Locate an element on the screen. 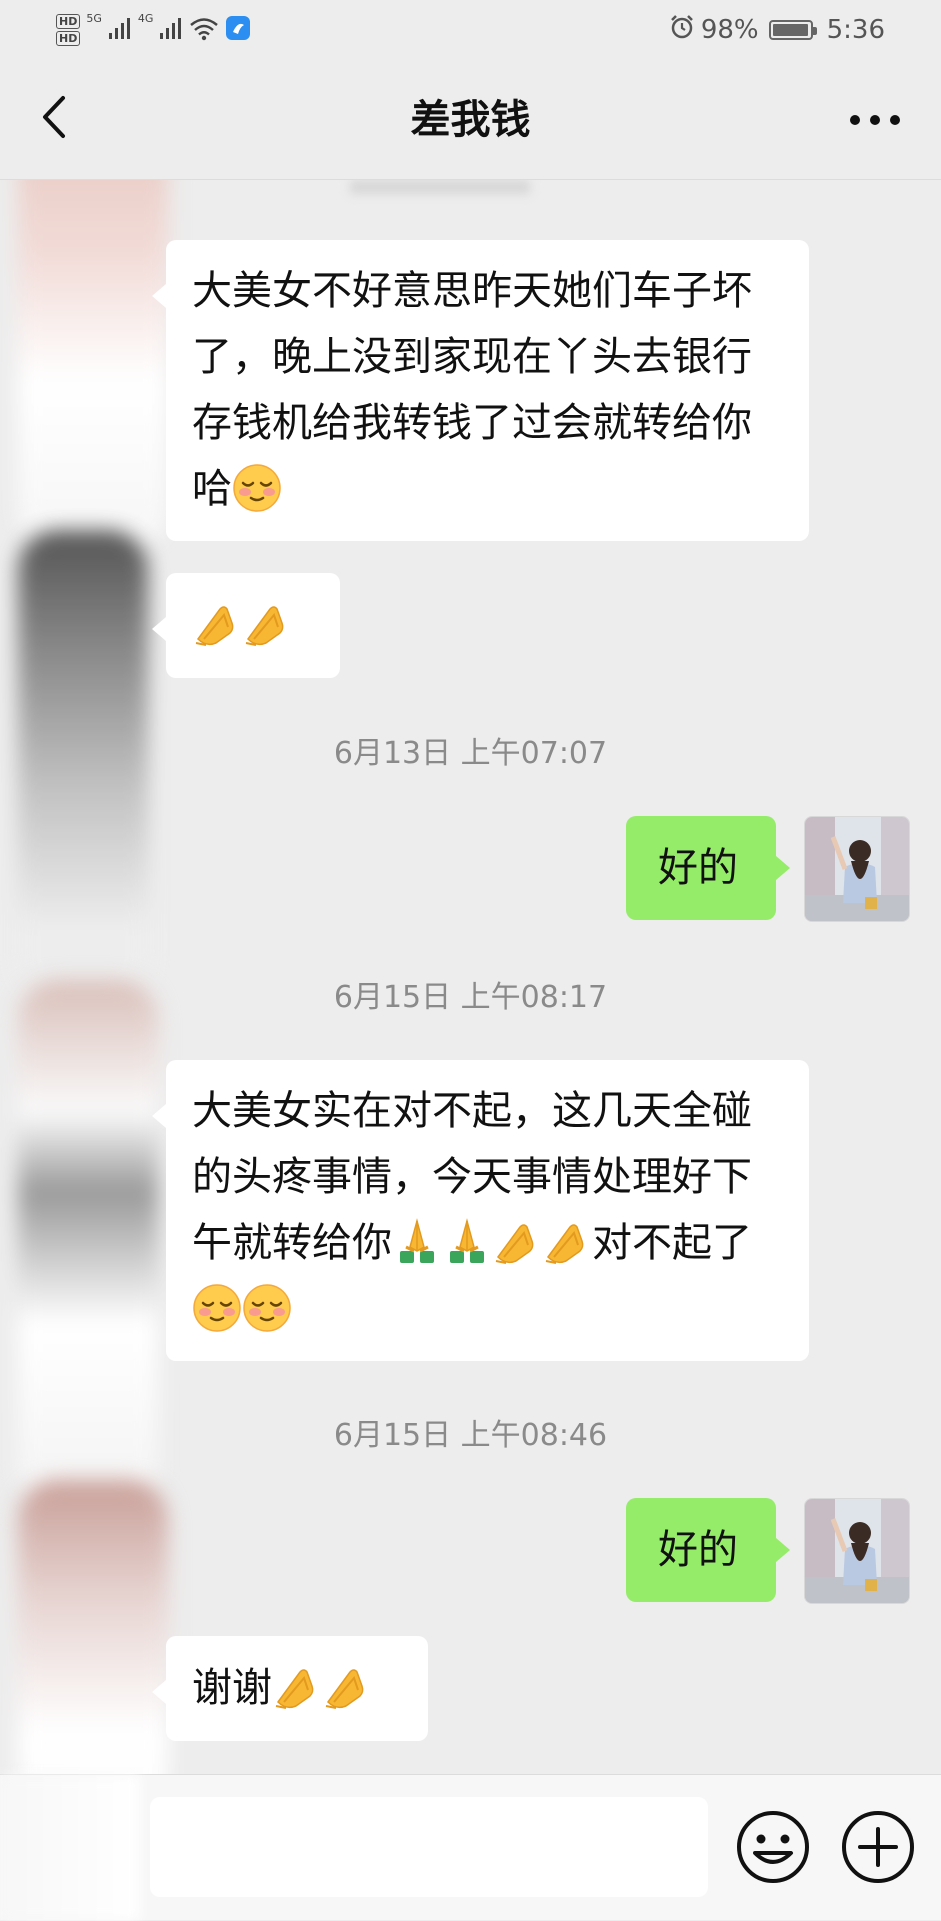  status-time: 5:36 is located at coordinates (855, 30).